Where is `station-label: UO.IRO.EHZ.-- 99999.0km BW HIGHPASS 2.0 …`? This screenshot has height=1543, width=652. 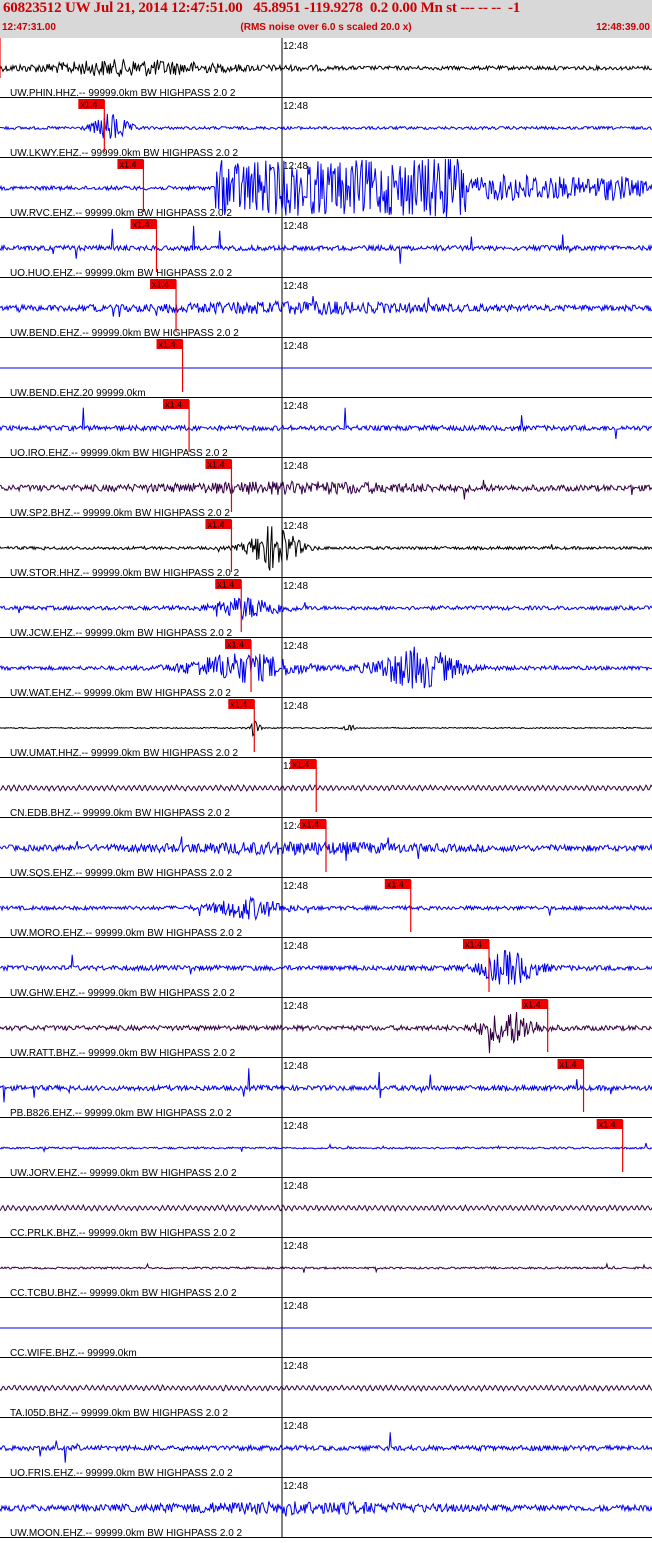 station-label: UO.IRO.EHZ.-- 99999.0km BW HIGHPASS 2.0 … is located at coordinates (119, 453).